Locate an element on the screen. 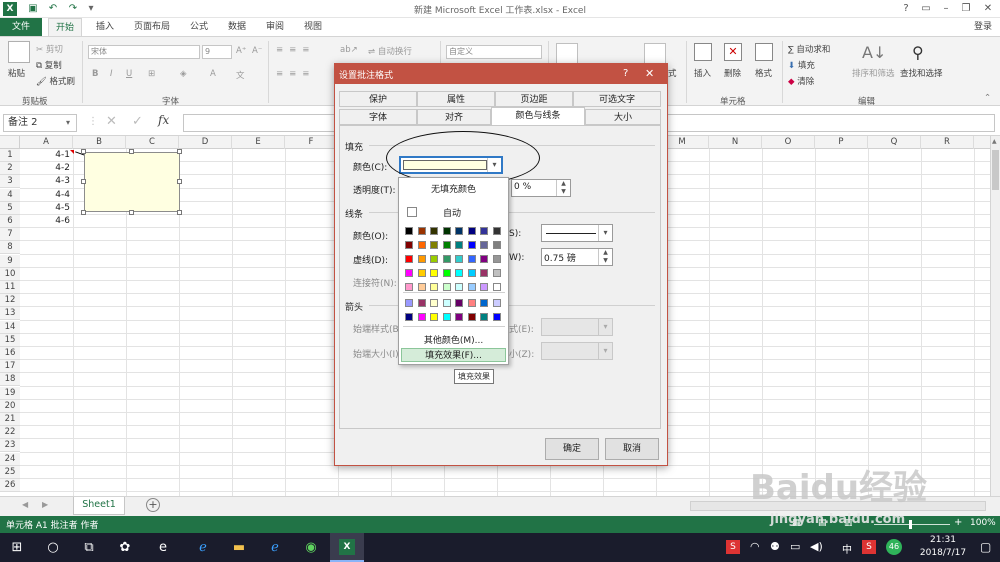  no-fill-option: 无填充颜色 is located at coordinates (453, 188).